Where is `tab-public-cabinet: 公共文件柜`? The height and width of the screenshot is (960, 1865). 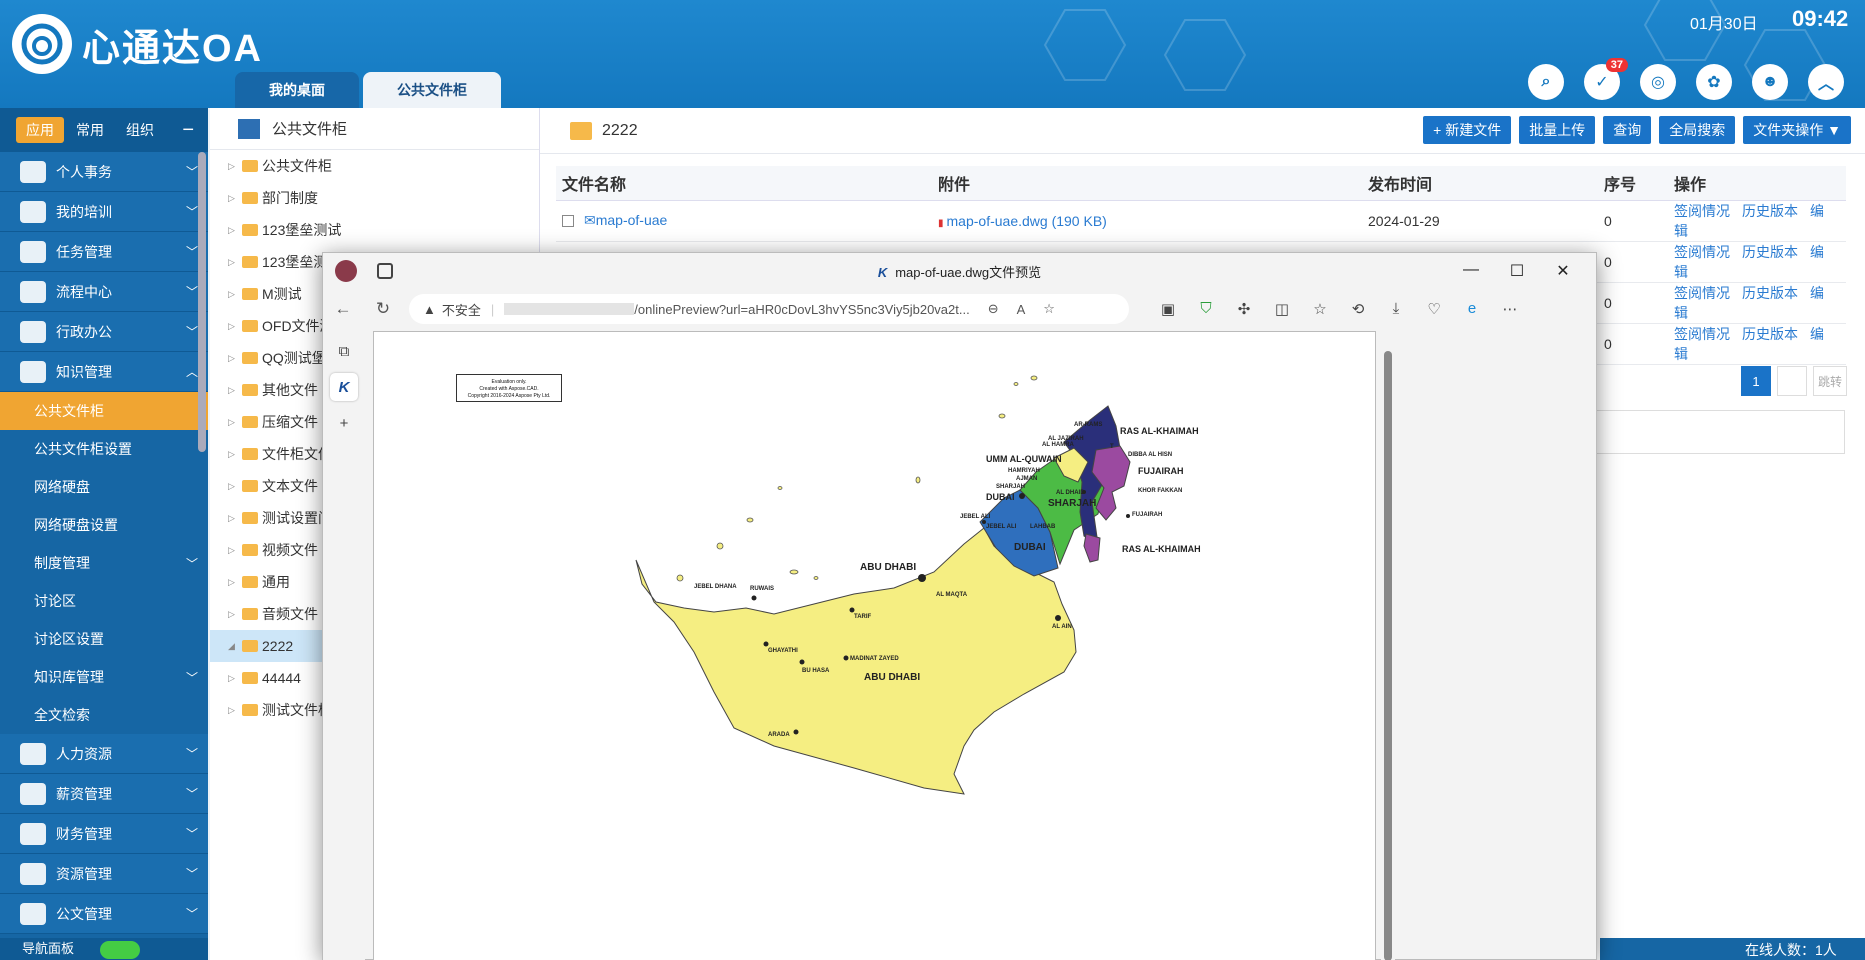 tab-public-cabinet: 公共文件柜 is located at coordinates (432, 90).